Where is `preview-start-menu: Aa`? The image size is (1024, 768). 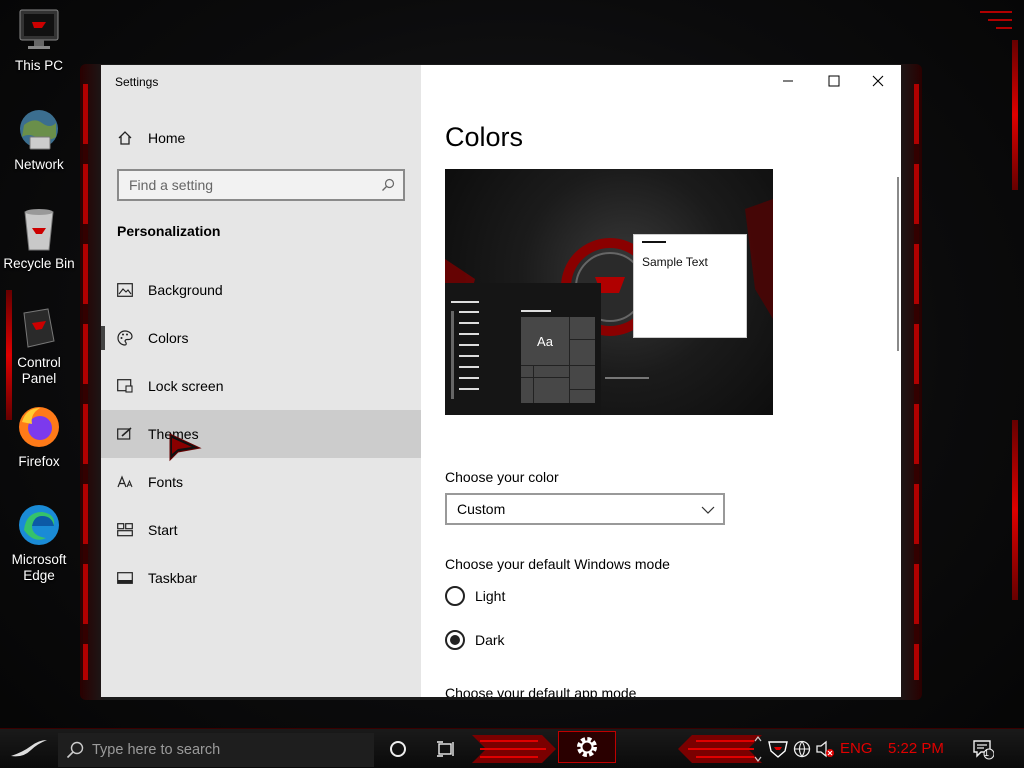 preview-start-menu: Aa is located at coordinates (523, 349).